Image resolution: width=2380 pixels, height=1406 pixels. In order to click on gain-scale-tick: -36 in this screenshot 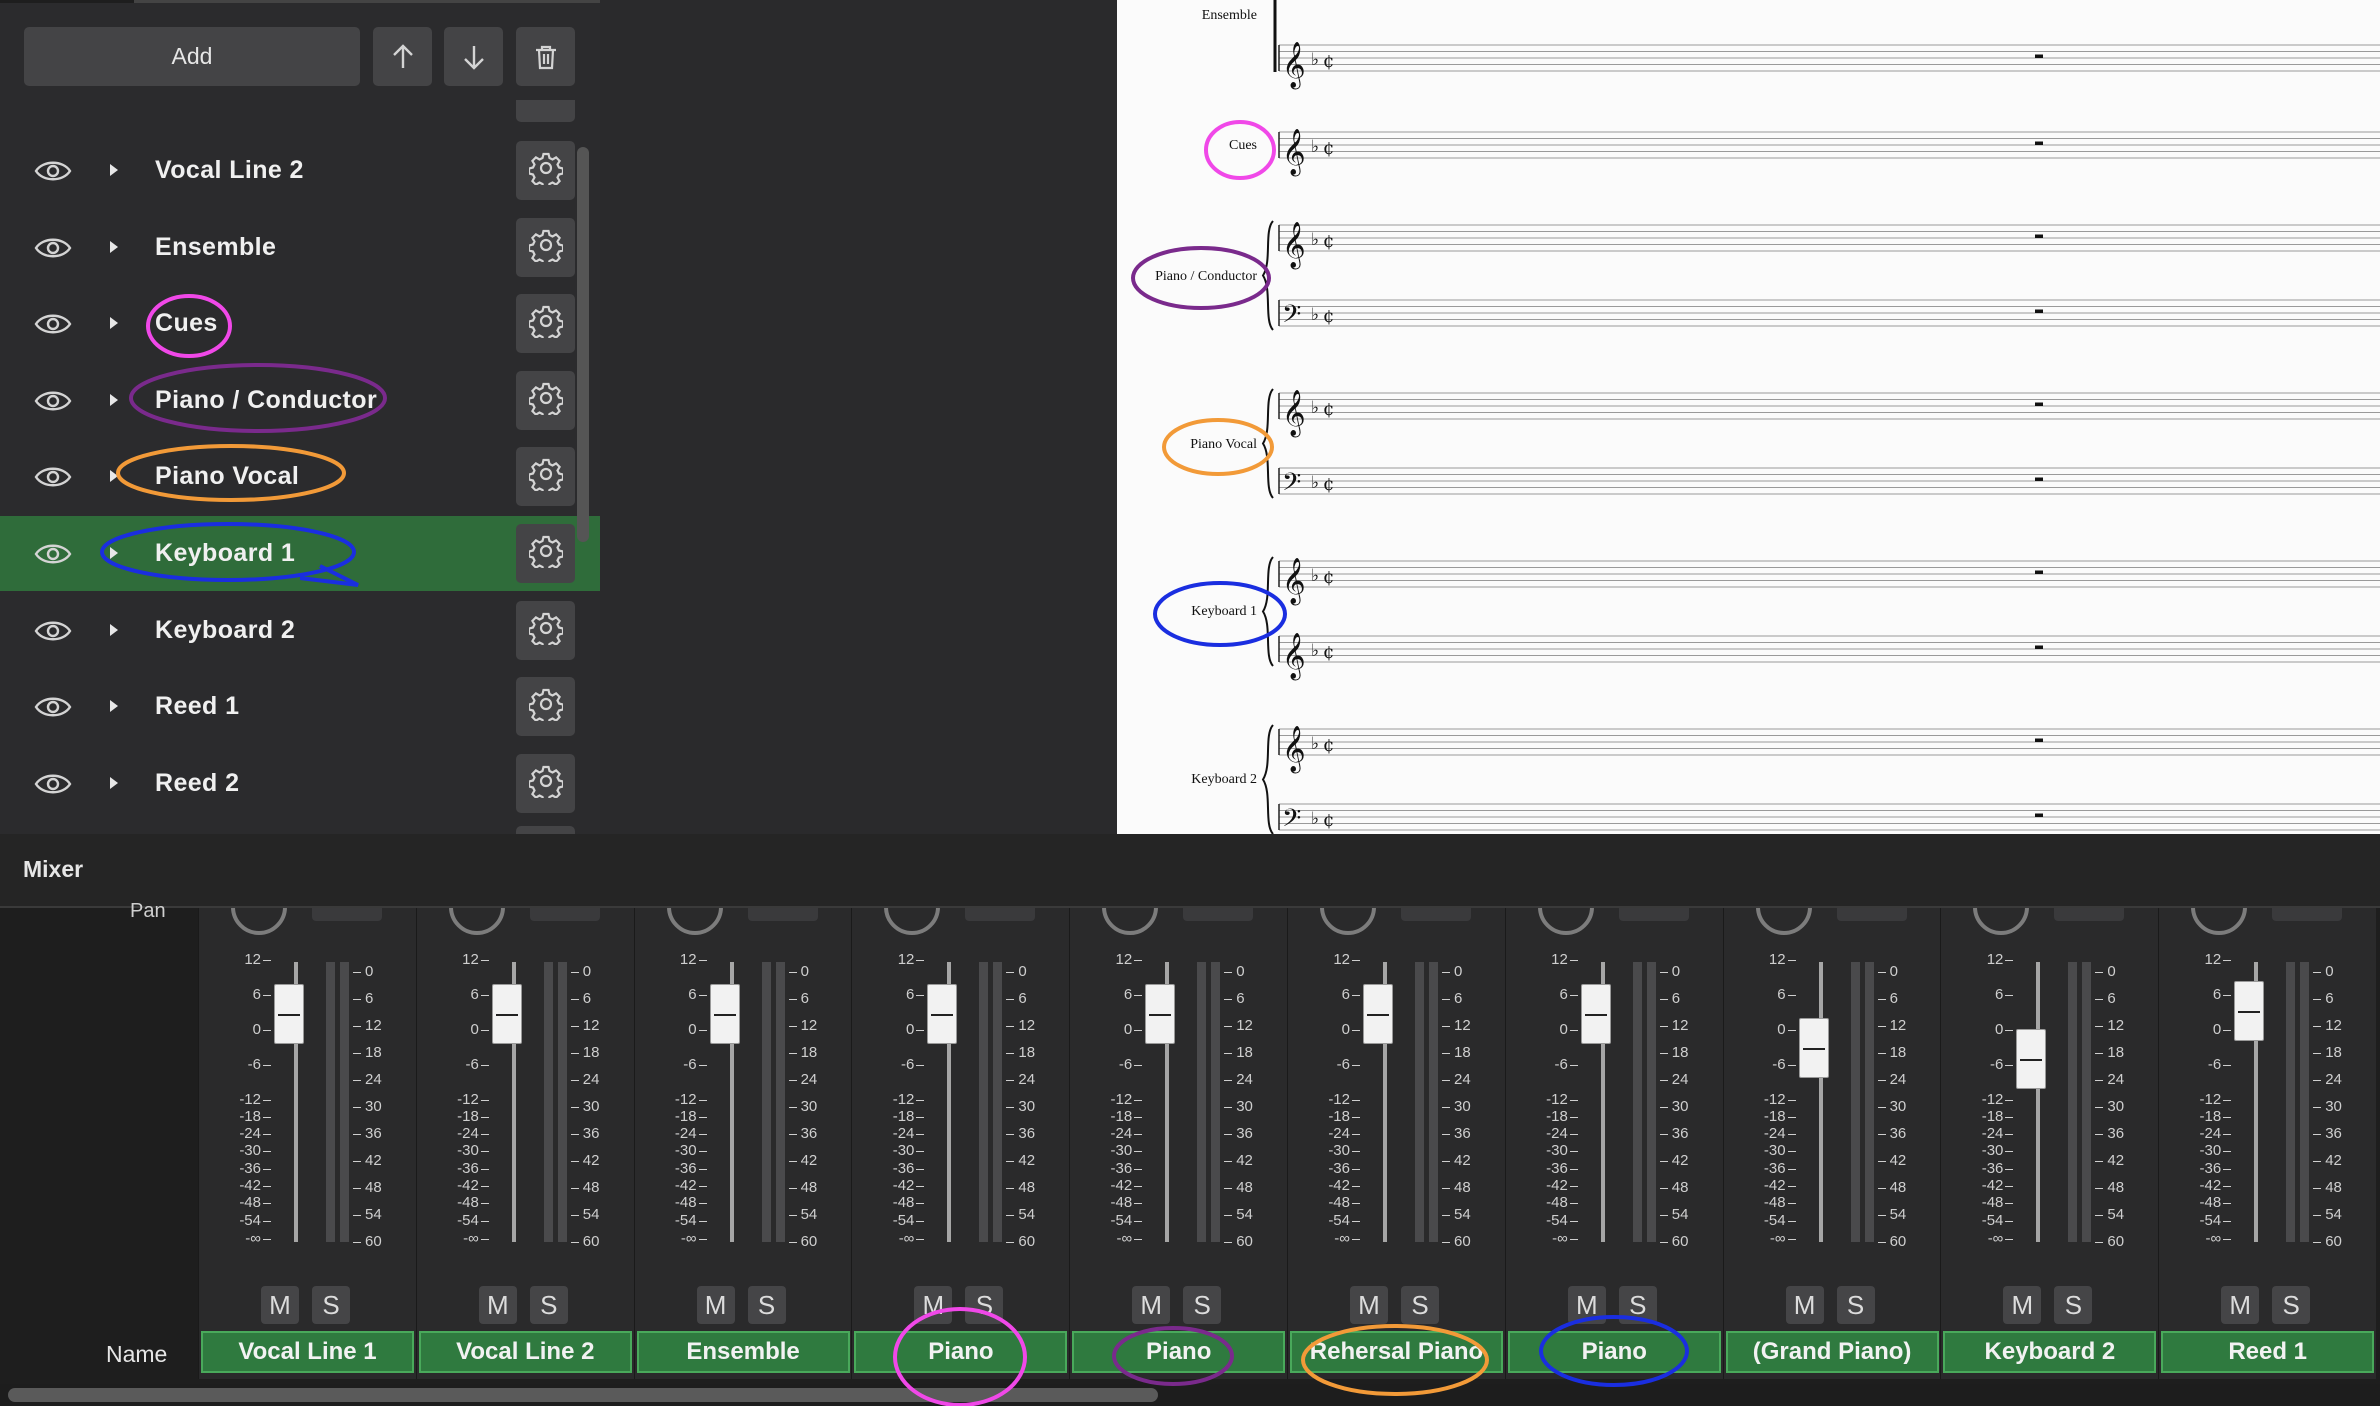, I will do `click(468, 1168)`.